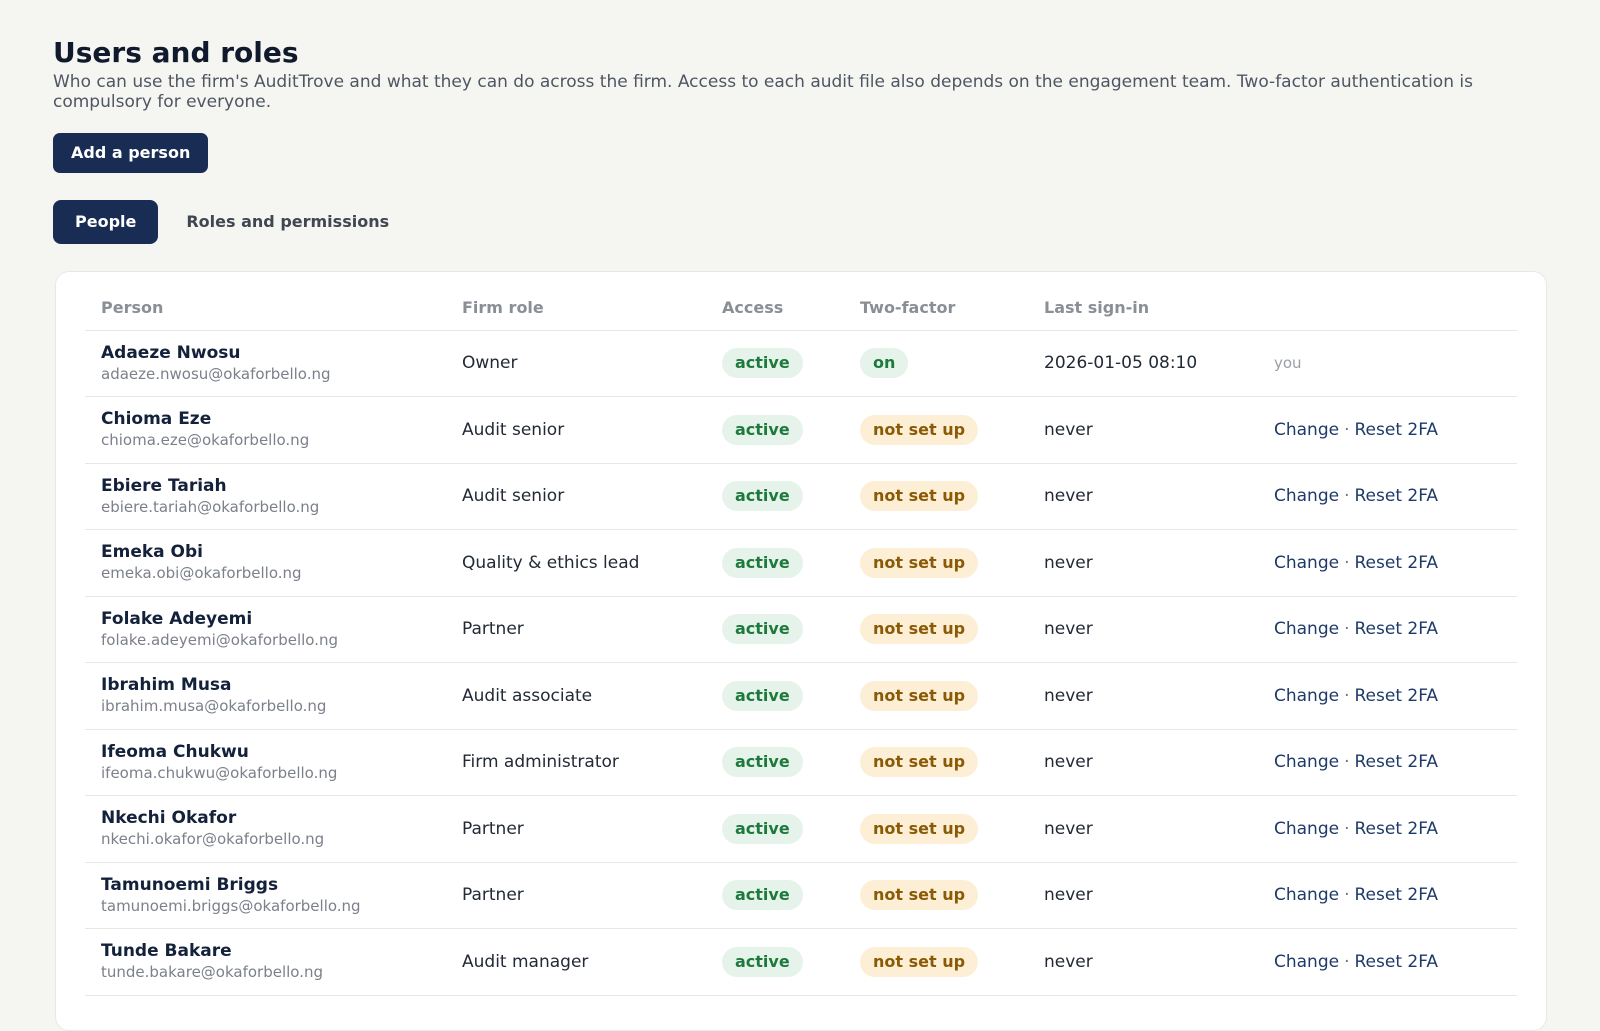 This screenshot has width=1600, height=1031. What do you see at coordinates (212, 972) in the screenshot?
I see `person-email: tunde.bakare@okaforbello.ng` at bounding box center [212, 972].